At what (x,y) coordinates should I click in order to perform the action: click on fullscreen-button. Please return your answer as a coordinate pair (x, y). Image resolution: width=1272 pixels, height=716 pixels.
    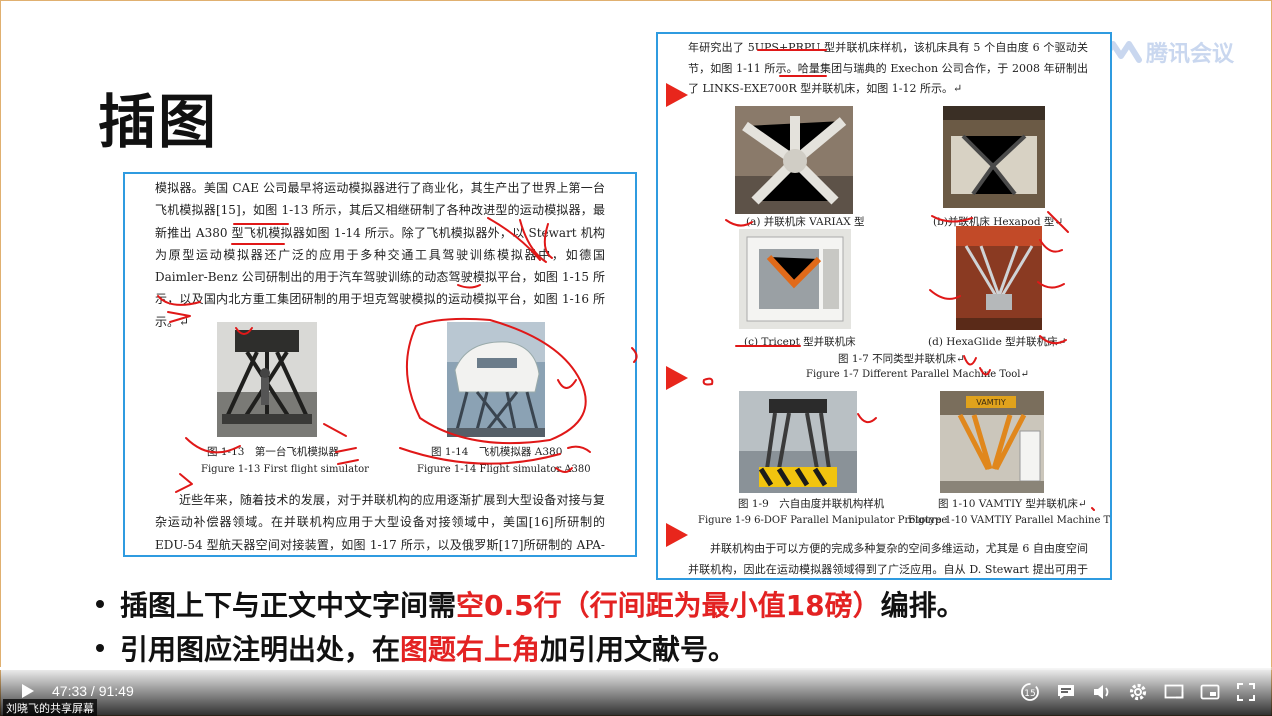
    Looking at the image, I should click on (1246, 692).